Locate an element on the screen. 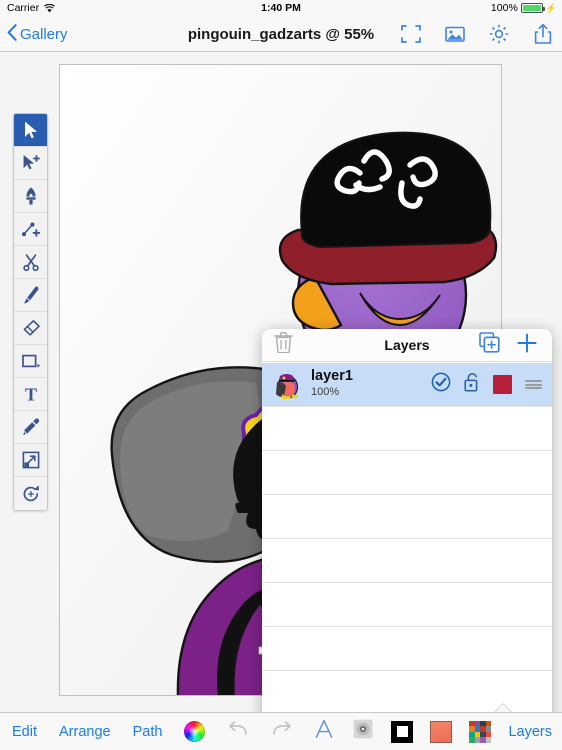  brush-tool is located at coordinates (30, 295).